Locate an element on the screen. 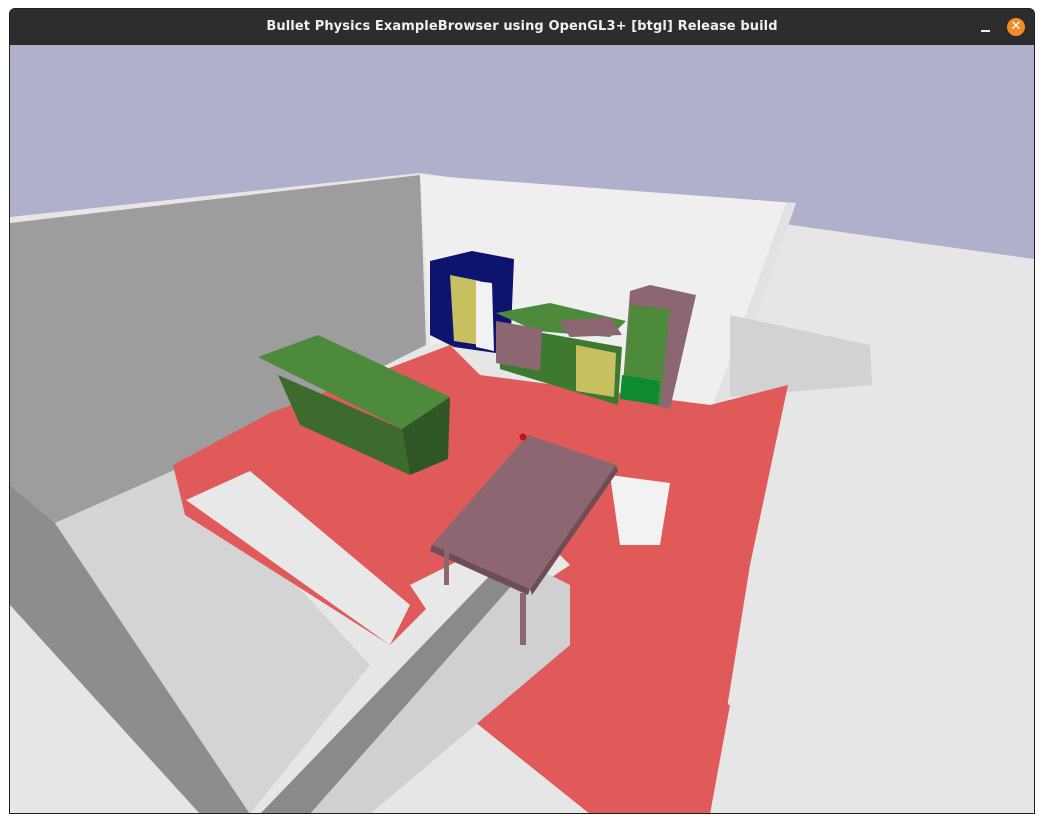 Image resolution: width=1044 pixels, height=823 pixels. close-icon: ✕ is located at coordinates (1016, 27).